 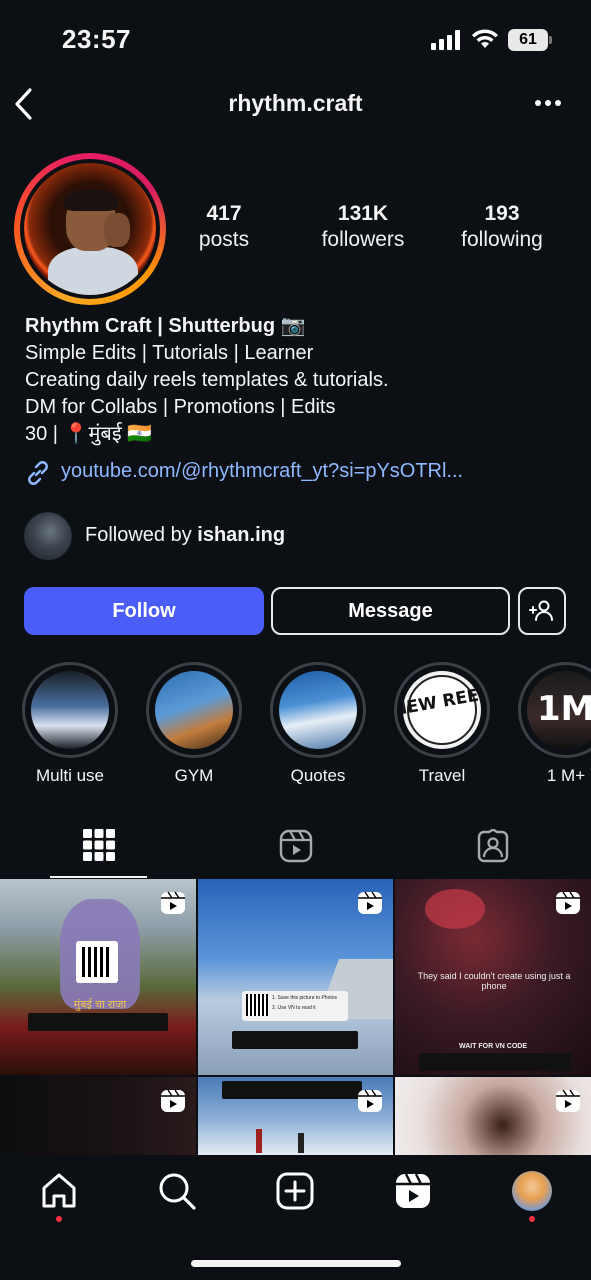 I want to click on status-bar: 23:57 61, so click(x=295, y=40).